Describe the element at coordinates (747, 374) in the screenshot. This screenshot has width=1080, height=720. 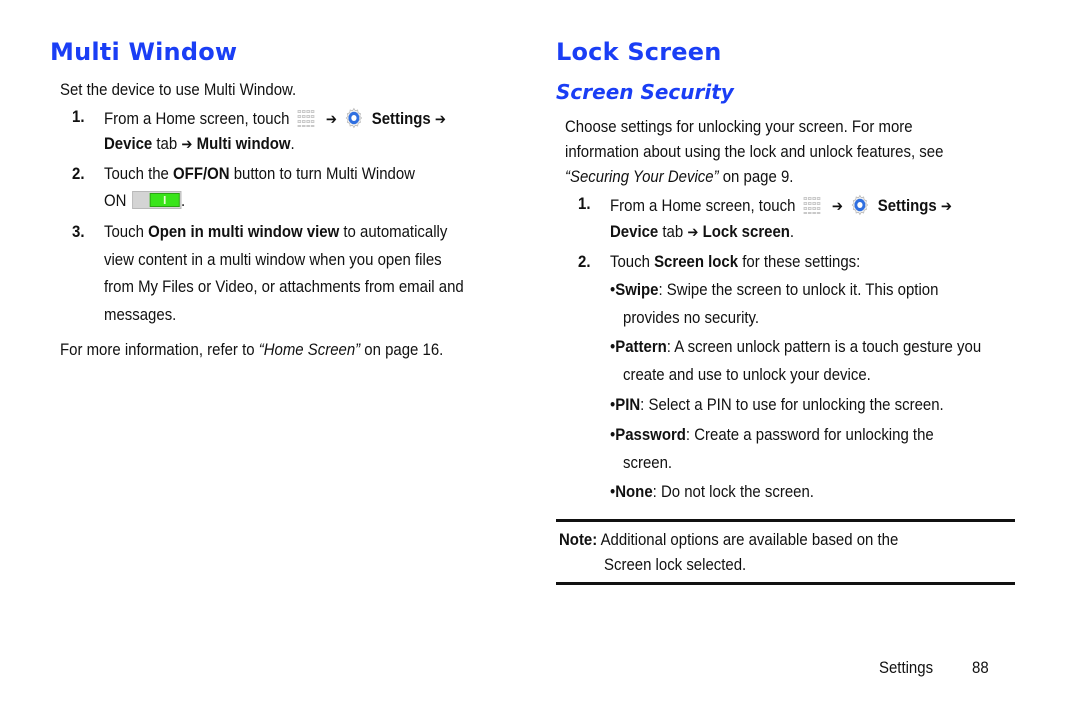
I see `bullet-item-continuation: create and use to unlock your device.` at that location.